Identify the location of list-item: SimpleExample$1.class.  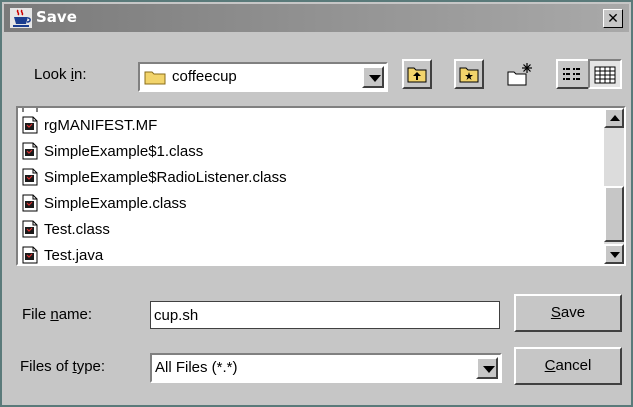
(112, 151).